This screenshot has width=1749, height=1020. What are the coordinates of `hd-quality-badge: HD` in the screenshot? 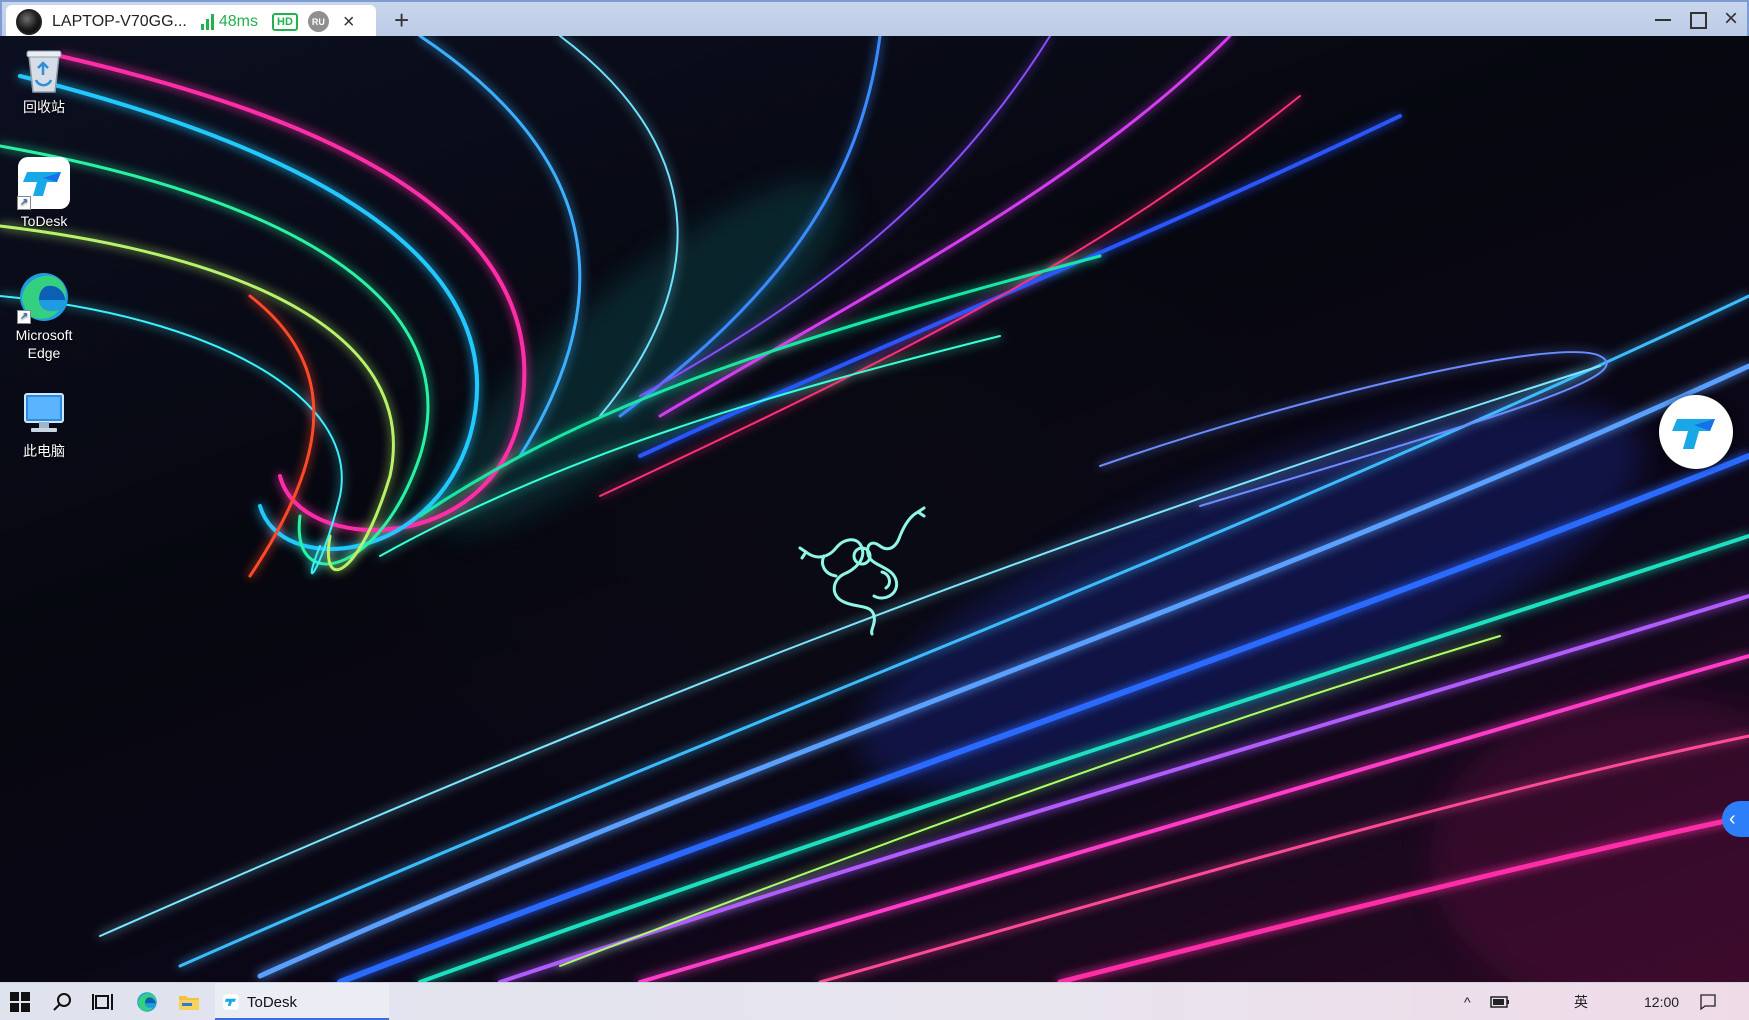 It's located at (285, 21).